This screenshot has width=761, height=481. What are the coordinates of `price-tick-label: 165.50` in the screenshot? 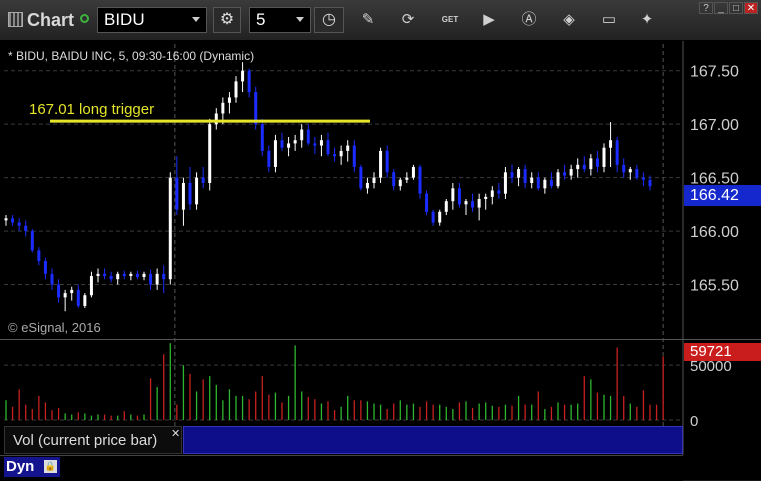 It's located at (714, 286).